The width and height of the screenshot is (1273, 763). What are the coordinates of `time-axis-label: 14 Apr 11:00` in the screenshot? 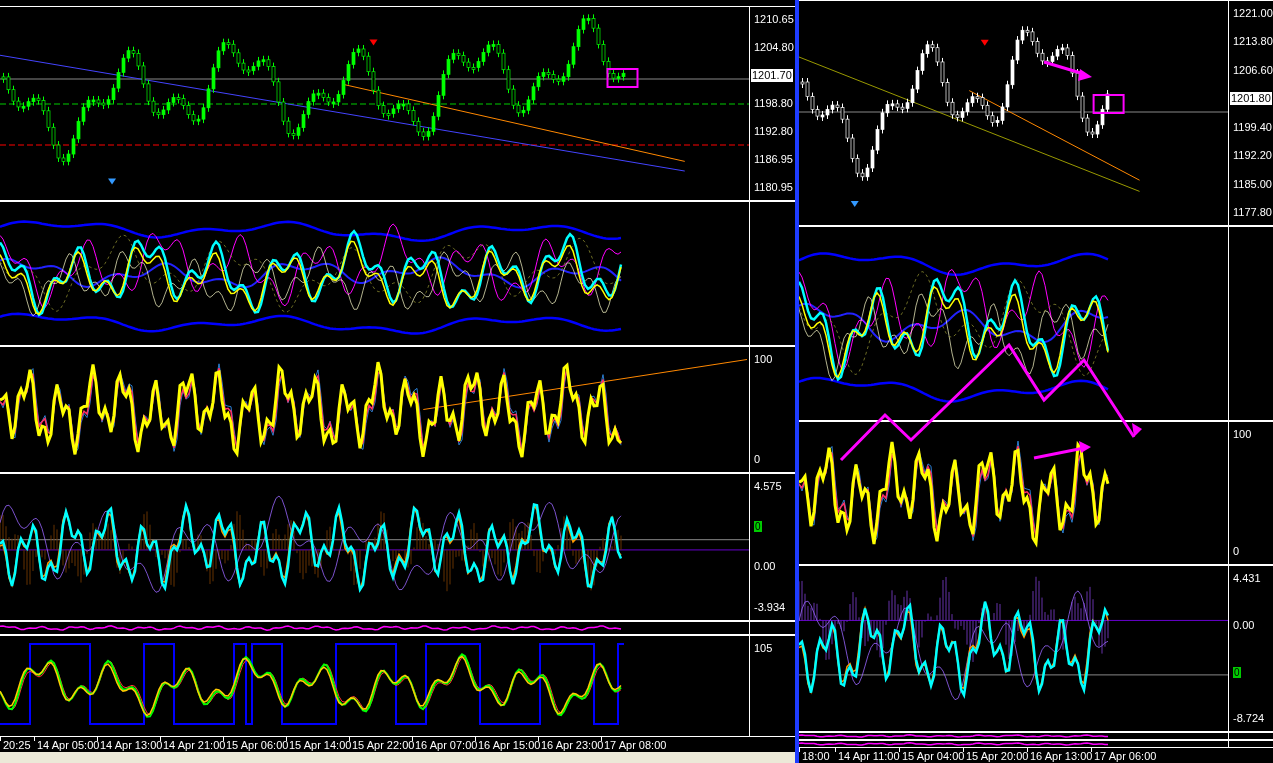 It's located at (868, 756).